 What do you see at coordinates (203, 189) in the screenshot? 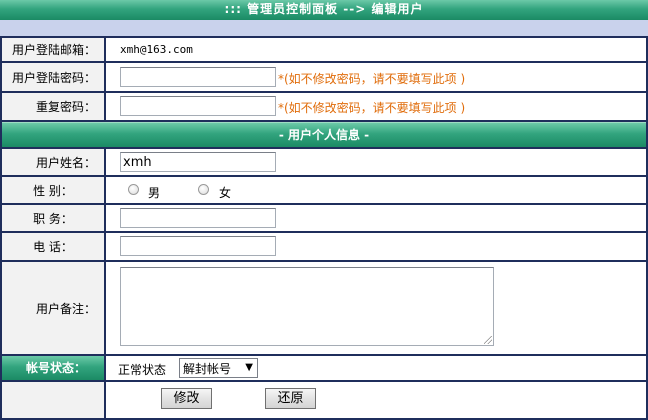
I see `gender-female-radio` at bounding box center [203, 189].